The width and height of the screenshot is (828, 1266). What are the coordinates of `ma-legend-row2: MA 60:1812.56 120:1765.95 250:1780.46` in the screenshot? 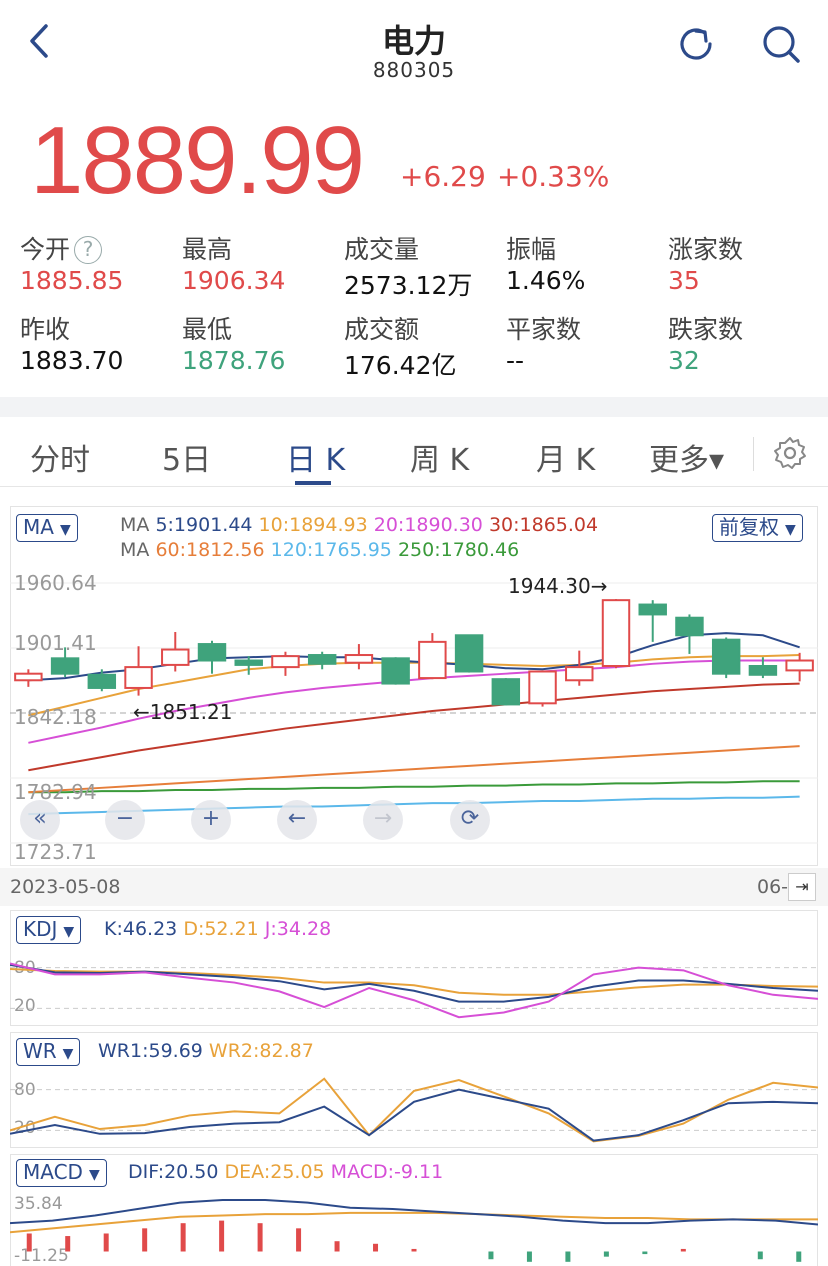 It's located at (319, 550).